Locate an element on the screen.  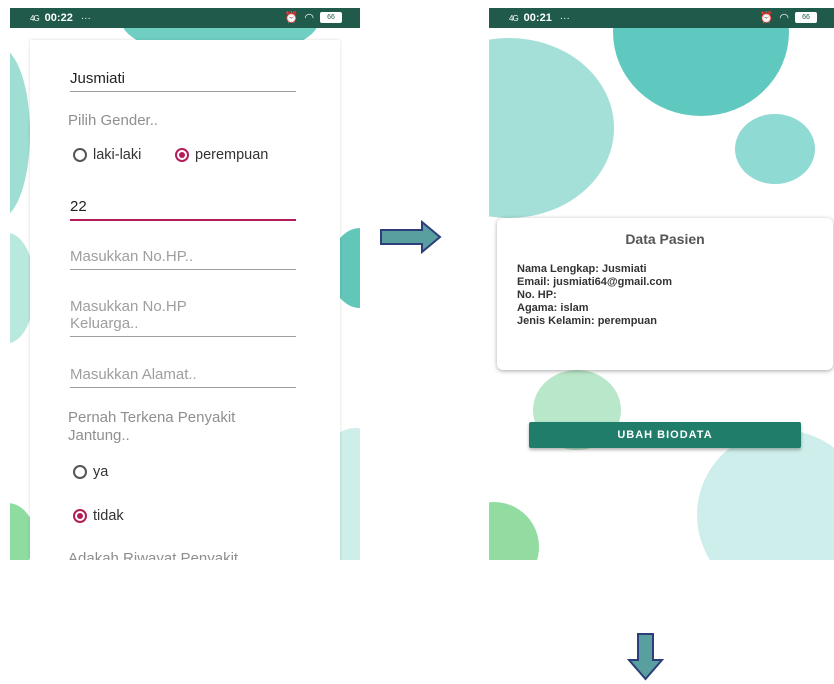
detail-name: Nama Lengkap: Jusmiati is located at coordinates (582, 269).